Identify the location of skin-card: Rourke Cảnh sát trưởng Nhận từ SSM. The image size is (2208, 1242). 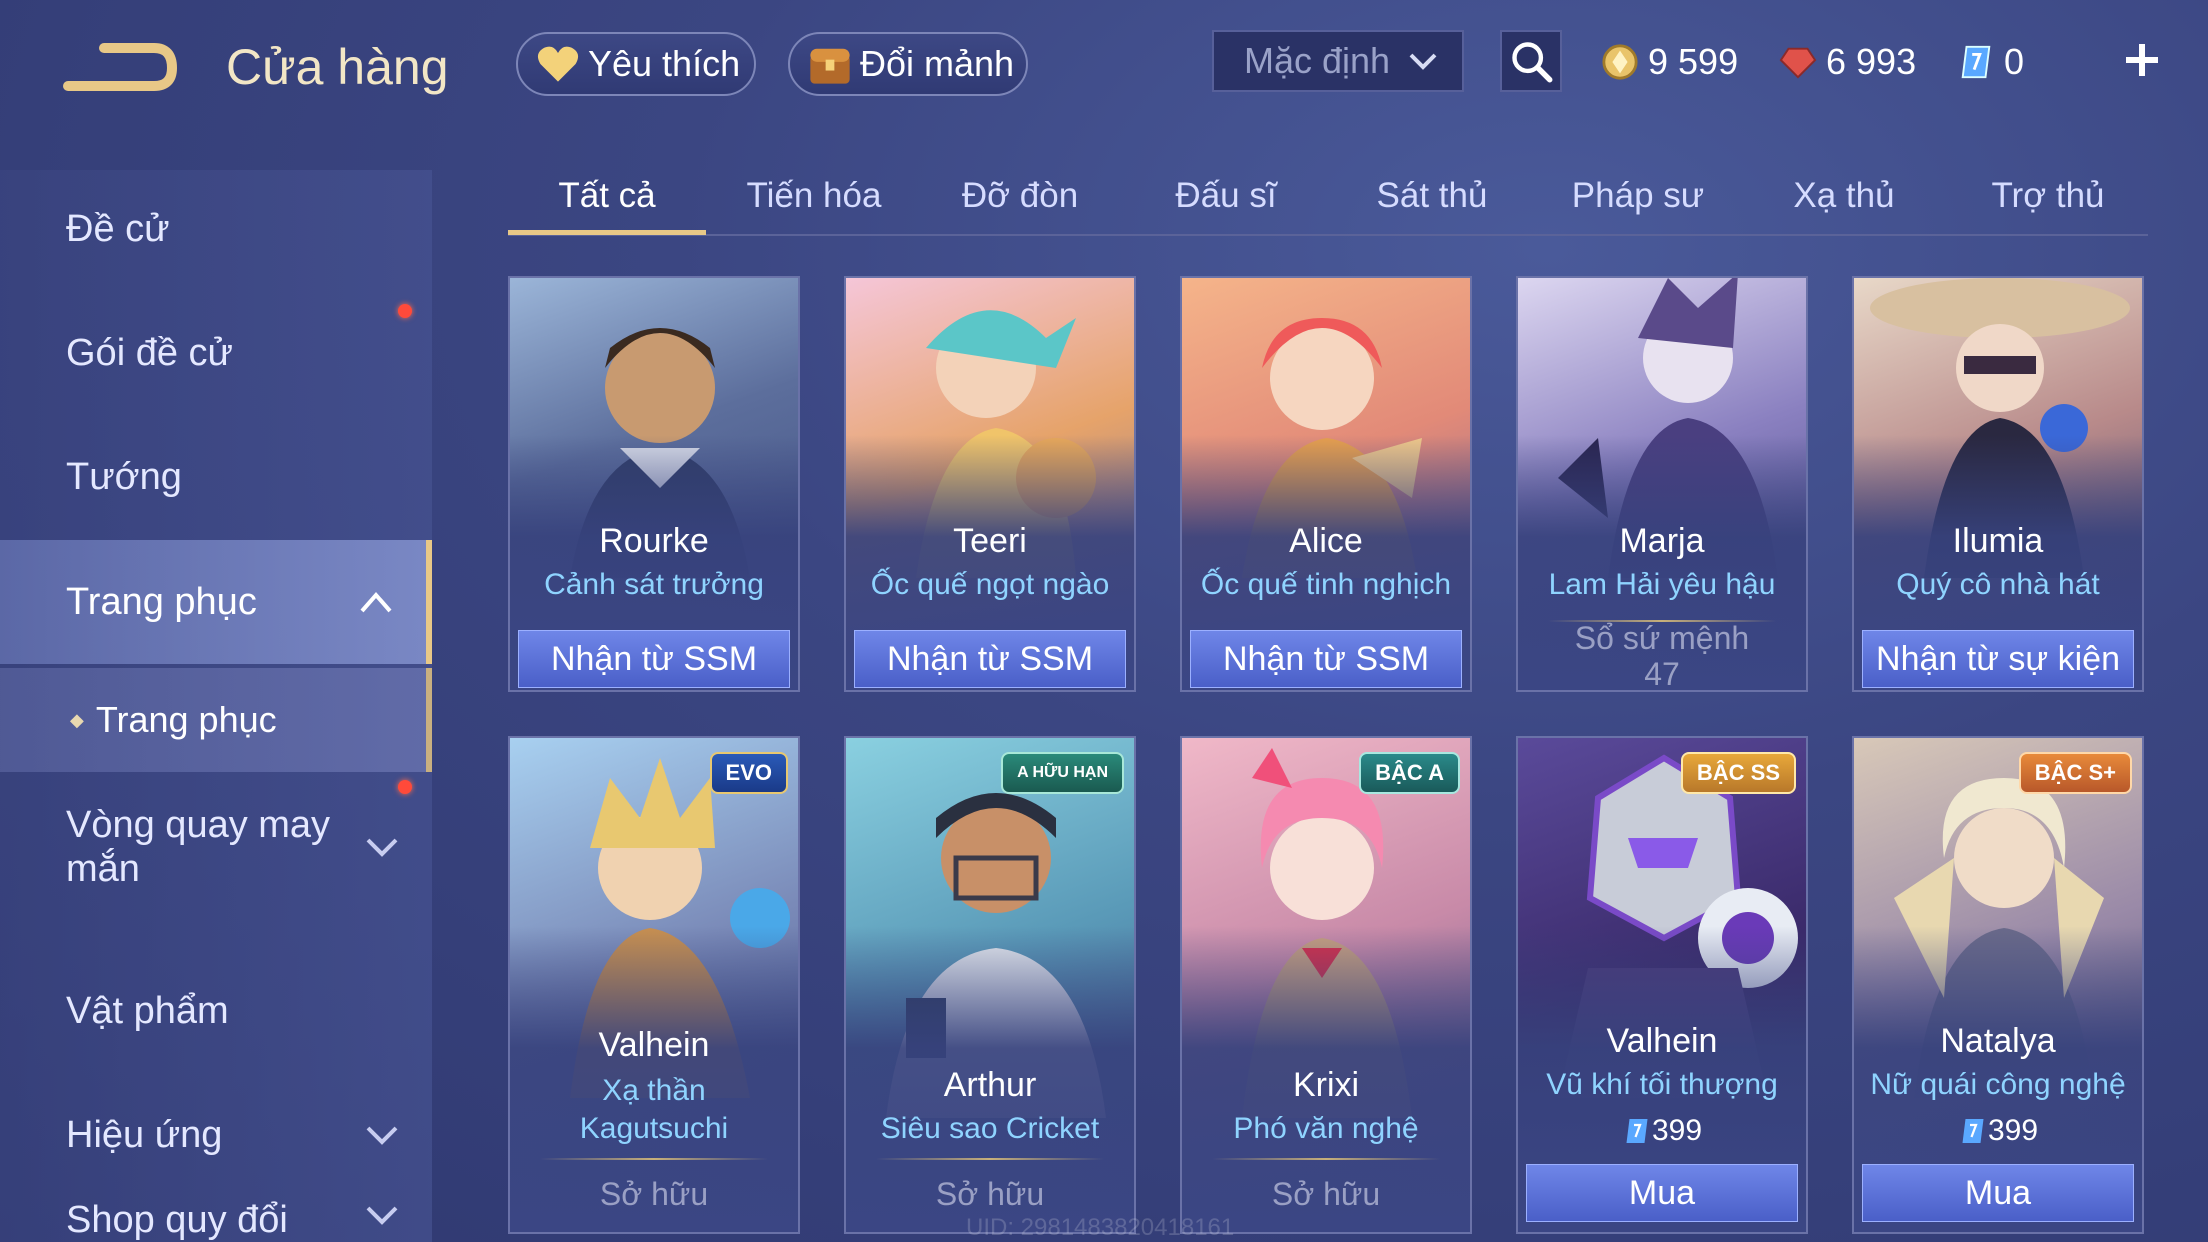
(654, 484).